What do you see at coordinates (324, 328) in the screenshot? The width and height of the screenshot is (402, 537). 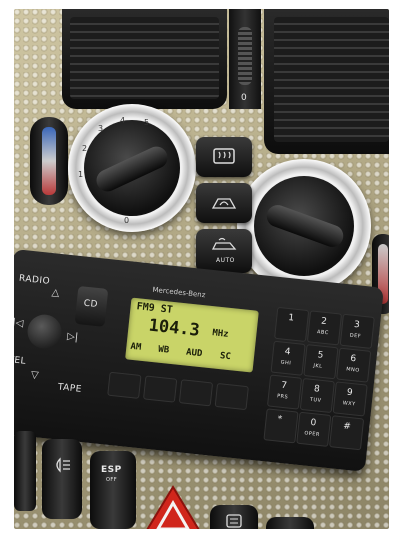 I see `keypad-key: 2 ABC` at bounding box center [324, 328].